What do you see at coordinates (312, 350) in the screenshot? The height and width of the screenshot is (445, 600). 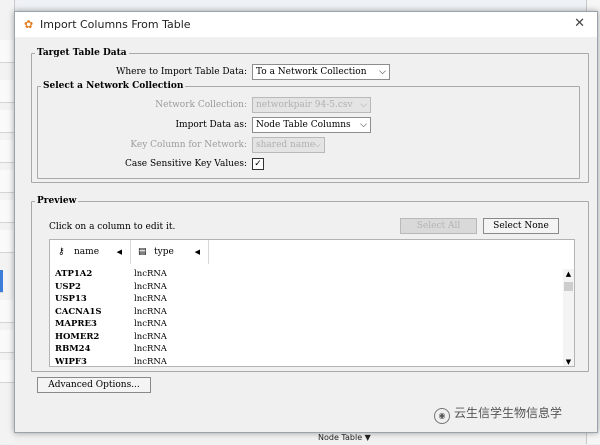 I see `table-row: RBM24 lncRNA` at bounding box center [312, 350].